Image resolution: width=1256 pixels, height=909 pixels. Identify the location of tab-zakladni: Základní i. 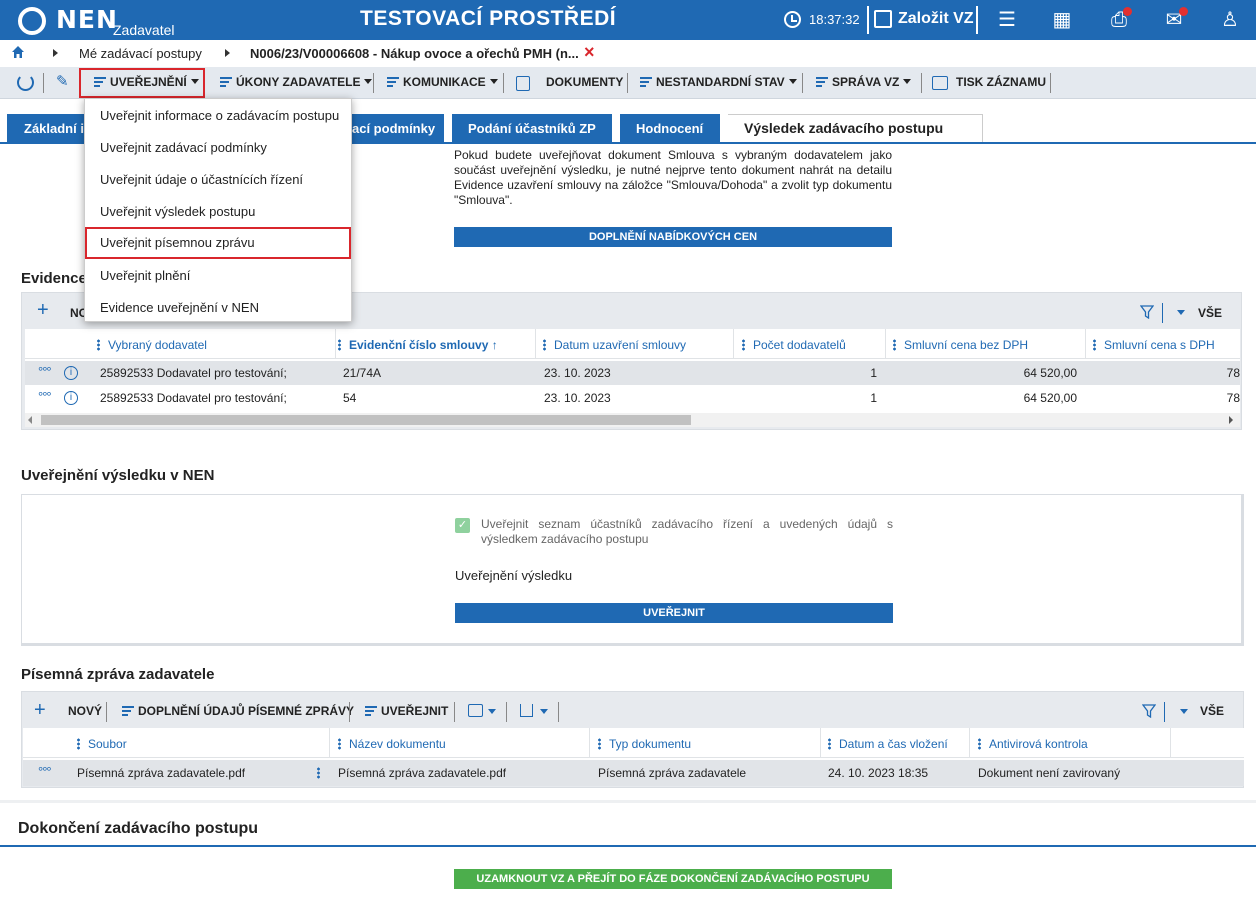
(47, 128).